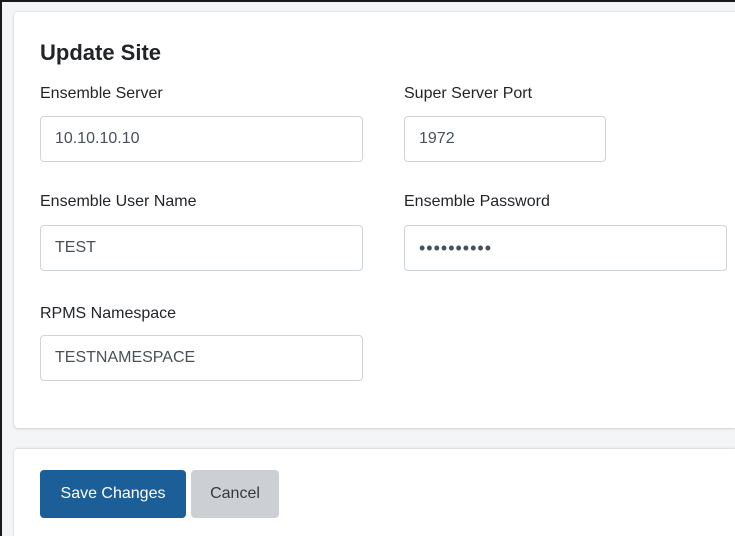  What do you see at coordinates (201, 358) in the screenshot?
I see `rpms-namespace-input` at bounding box center [201, 358].